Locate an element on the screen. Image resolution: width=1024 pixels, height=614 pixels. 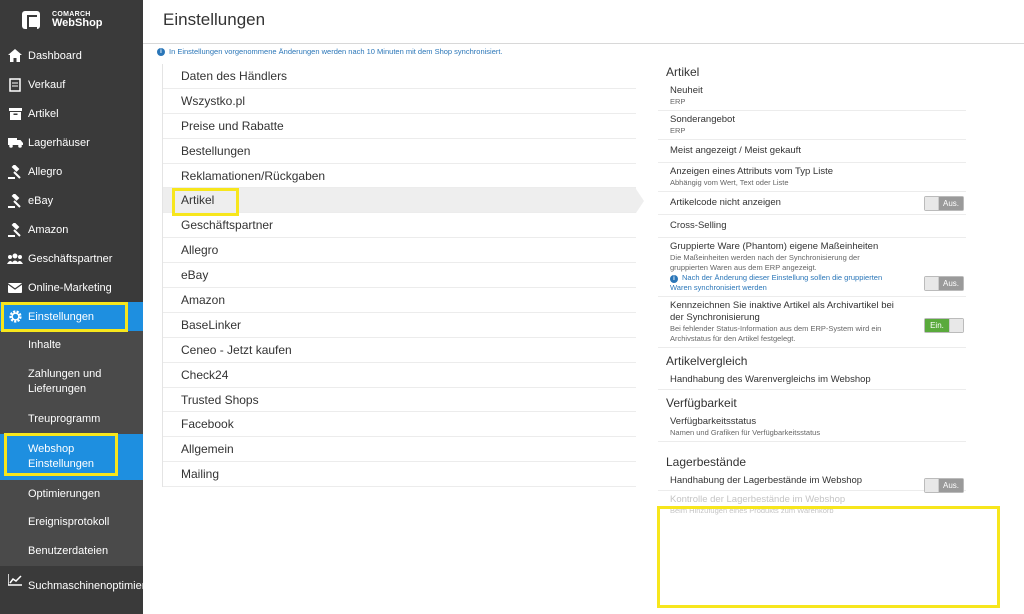
artikelcode-toggle: Aus. is located at coordinates (944, 203).